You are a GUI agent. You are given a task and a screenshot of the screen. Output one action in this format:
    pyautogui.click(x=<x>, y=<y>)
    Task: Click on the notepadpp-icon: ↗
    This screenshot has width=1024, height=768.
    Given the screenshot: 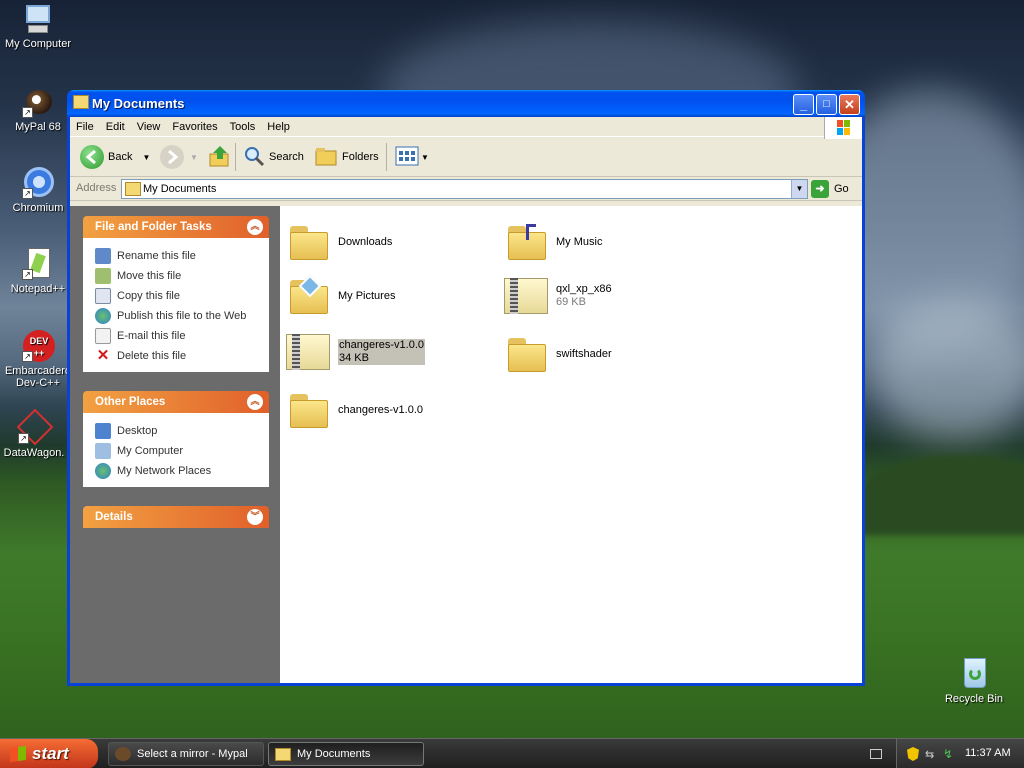 What is the action you would take?
    pyautogui.click(x=38, y=264)
    